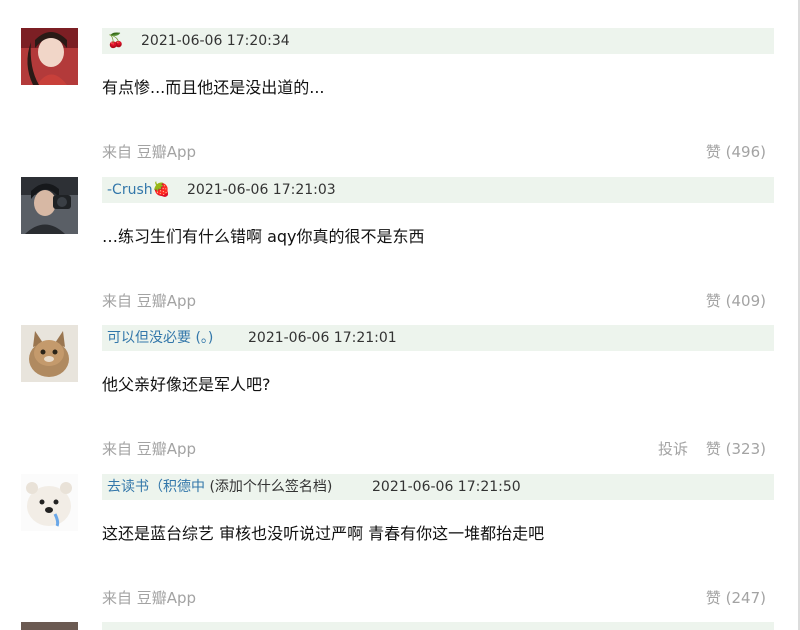 This screenshot has width=800, height=630. Describe the element at coordinates (156, 487) in the screenshot. I see `author-link: 去读书（积德中` at that location.